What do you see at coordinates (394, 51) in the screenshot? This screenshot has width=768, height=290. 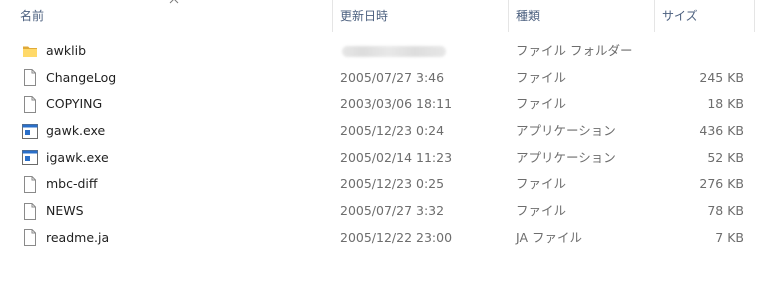 I see `redacted-date` at bounding box center [394, 51].